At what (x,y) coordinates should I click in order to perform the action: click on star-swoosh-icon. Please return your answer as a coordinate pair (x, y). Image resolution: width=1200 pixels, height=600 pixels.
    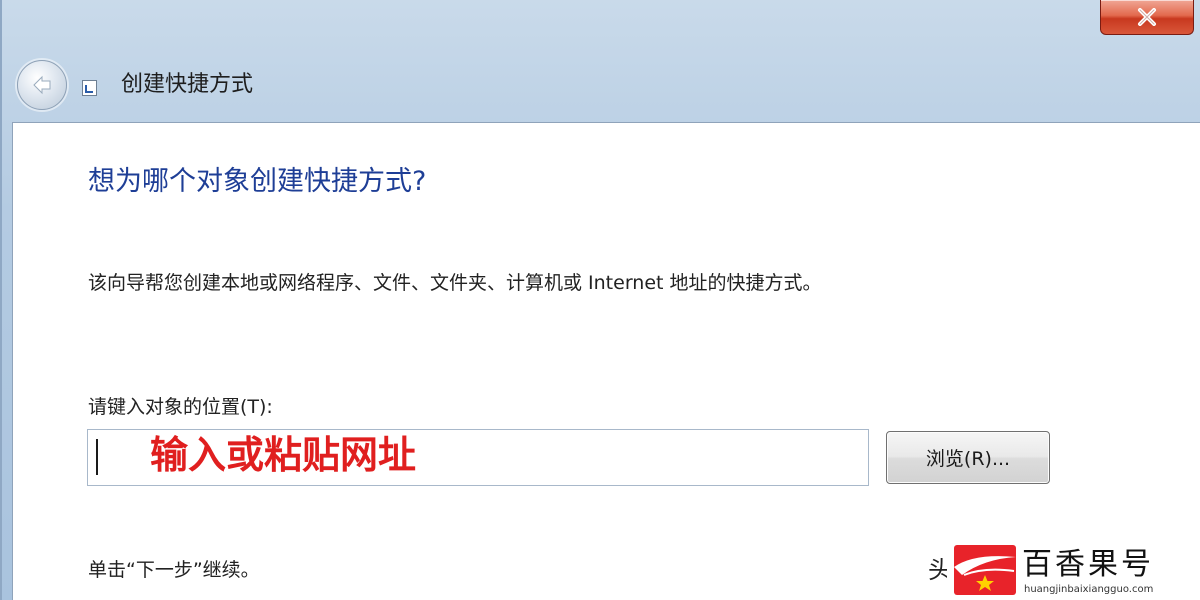
    Looking at the image, I should click on (985, 573).